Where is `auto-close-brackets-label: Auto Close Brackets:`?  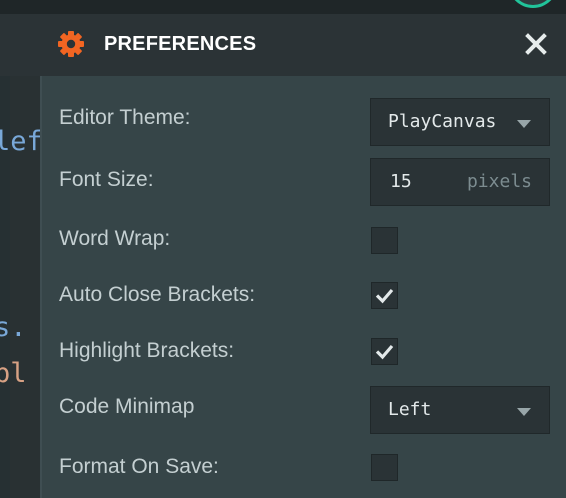
auto-close-brackets-label: Auto Close Brackets: is located at coordinates (157, 294).